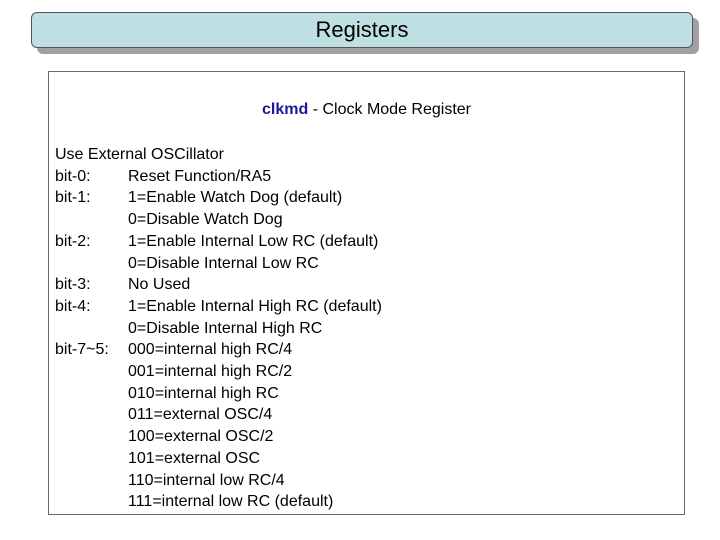 The height and width of the screenshot is (540, 720). What do you see at coordinates (73, 198) in the screenshot?
I see `bit-label: bit-1:` at bounding box center [73, 198].